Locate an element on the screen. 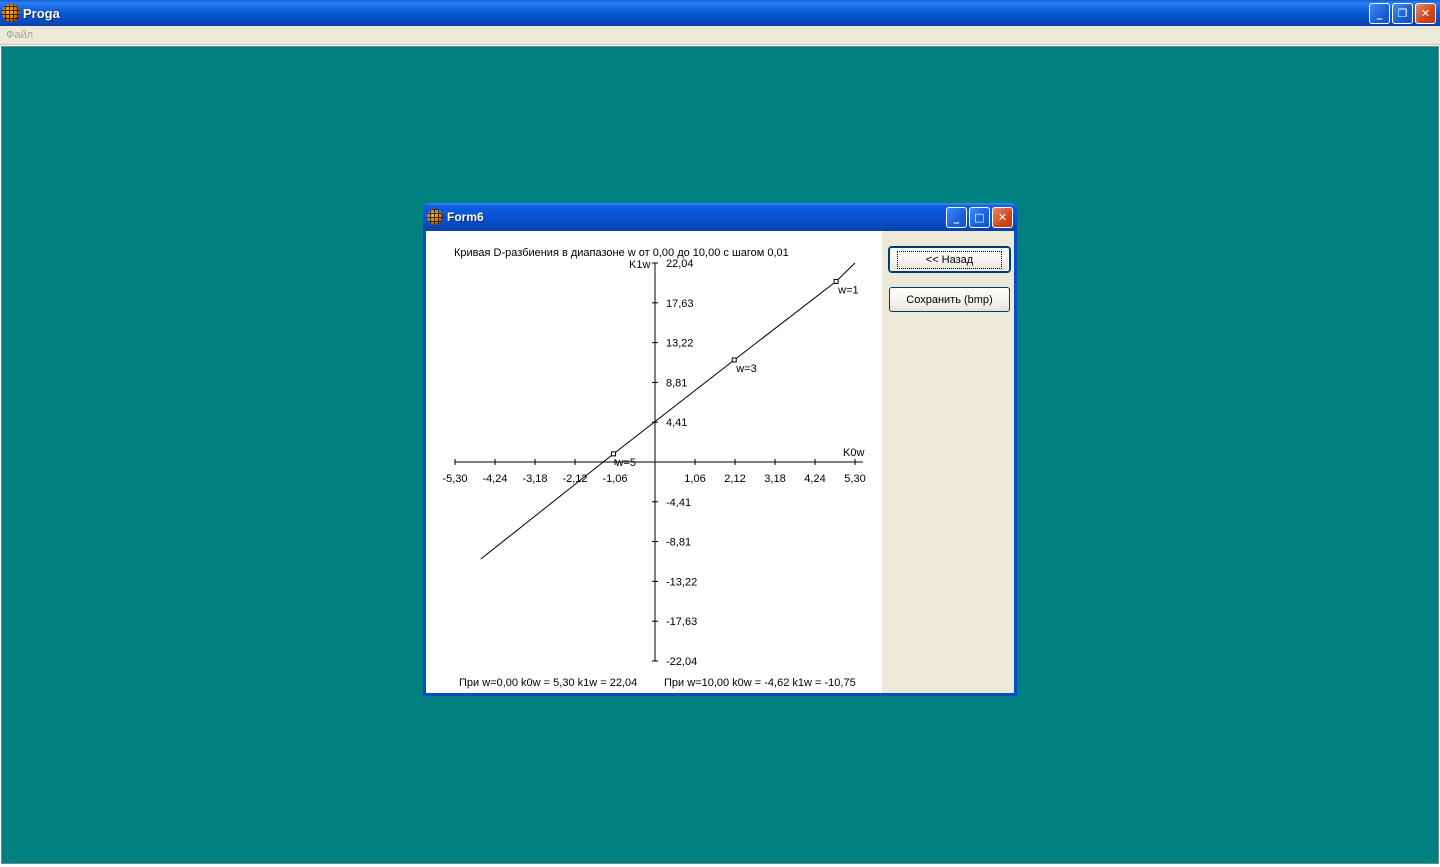 This screenshot has width=1440, height=867. footer-left-text: При w=0,00 k0w = 5,30 k1w = 22,04 is located at coordinates (548, 683).